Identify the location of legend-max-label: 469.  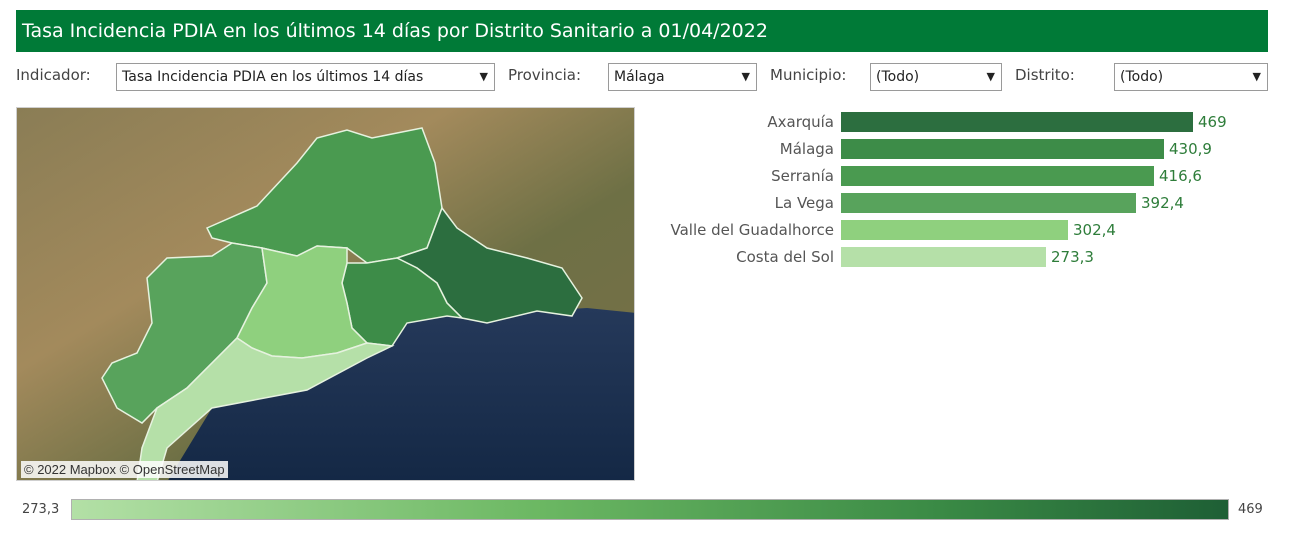
(1250, 509).